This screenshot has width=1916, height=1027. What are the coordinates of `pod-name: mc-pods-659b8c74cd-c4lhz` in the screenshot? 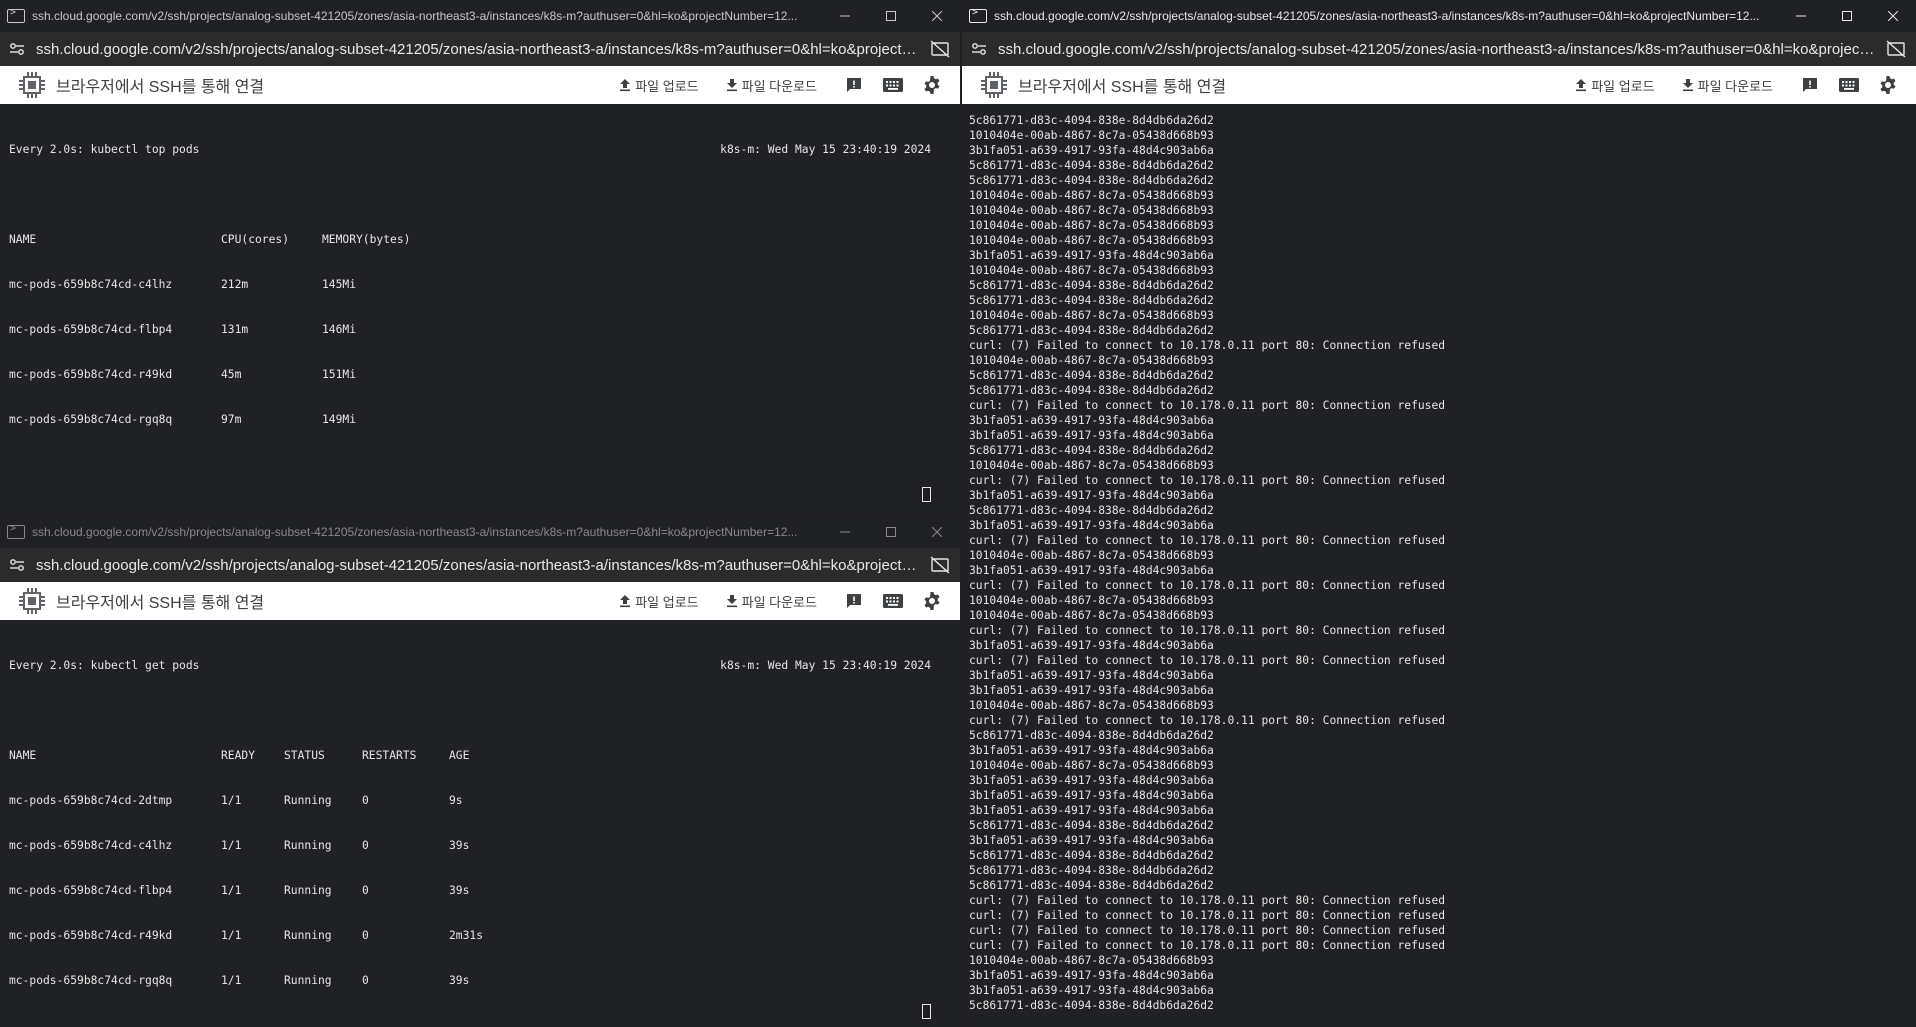 It's located at (91, 284).